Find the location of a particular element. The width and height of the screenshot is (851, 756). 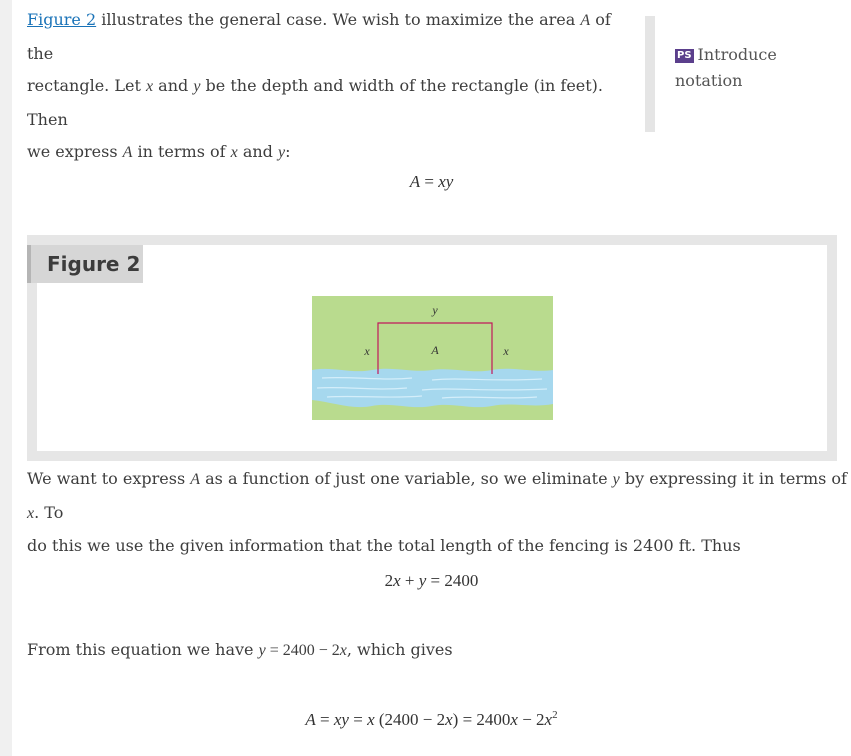

eq3-exponent: 2 is located at coordinates (555, 715).